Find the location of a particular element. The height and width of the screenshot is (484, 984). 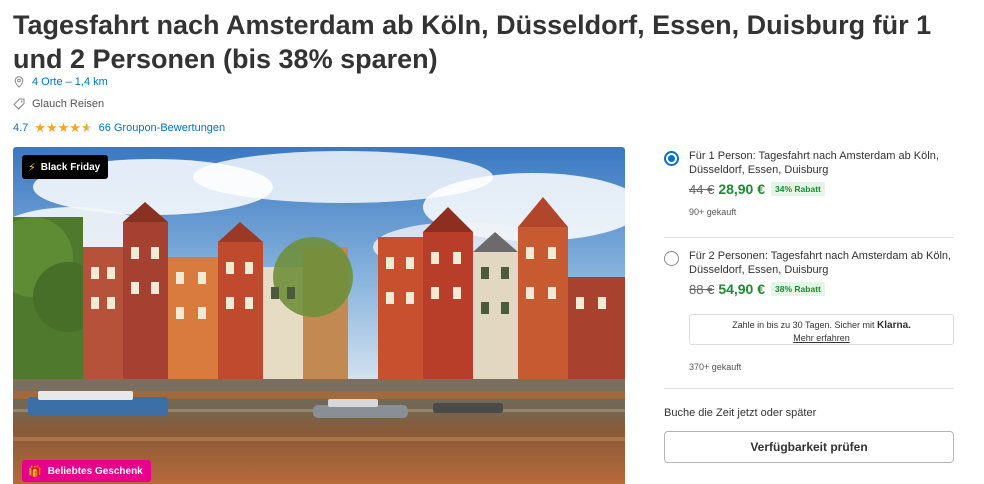

rating-row: 4.7 ★ ★ ★ ★ ★ 66 Groupon-Bewertungen is located at coordinates (119, 127).